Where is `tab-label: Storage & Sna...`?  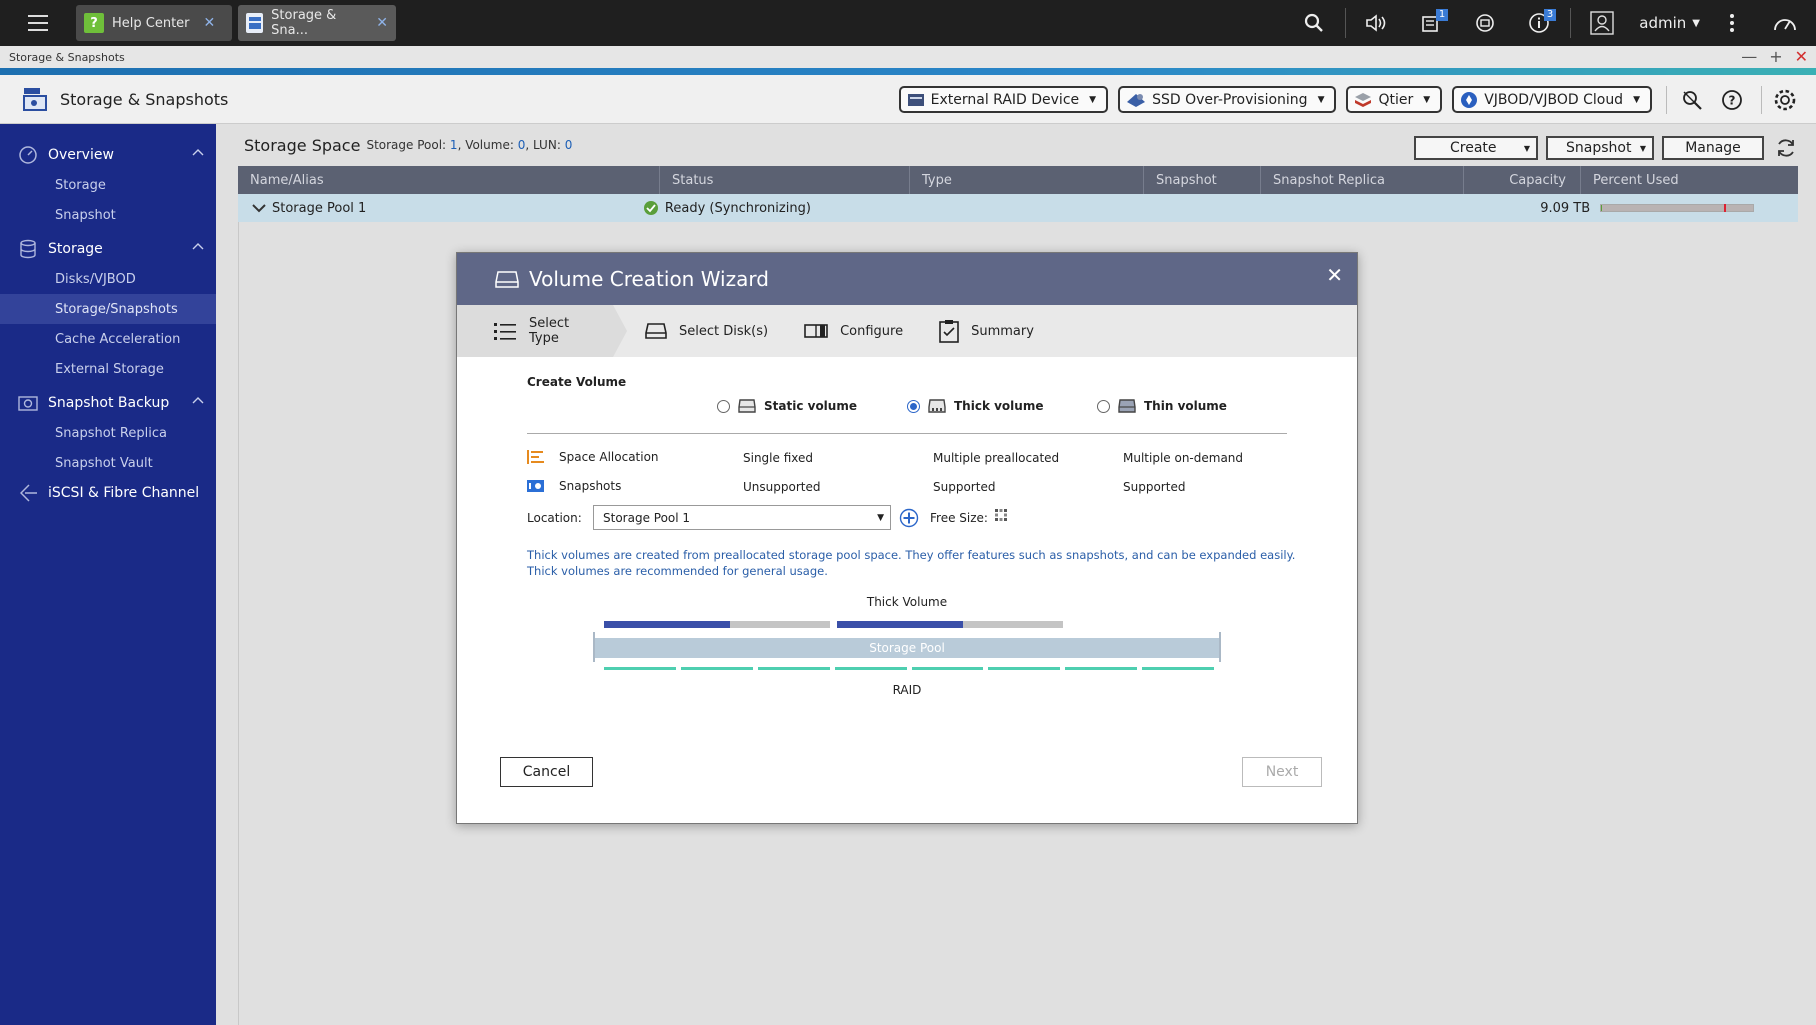
tab-label: Storage & Sna... is located at coordinates (304, 23).